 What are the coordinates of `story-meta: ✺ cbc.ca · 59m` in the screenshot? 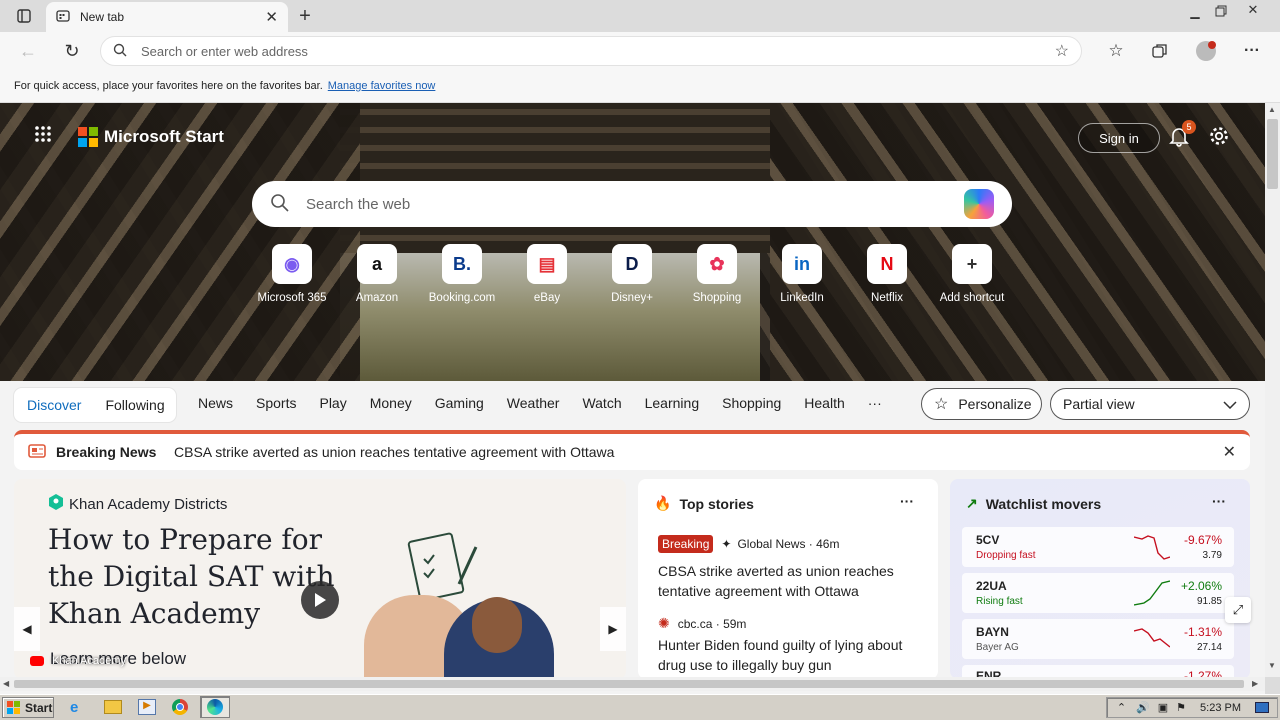 It's located at (702, 623).